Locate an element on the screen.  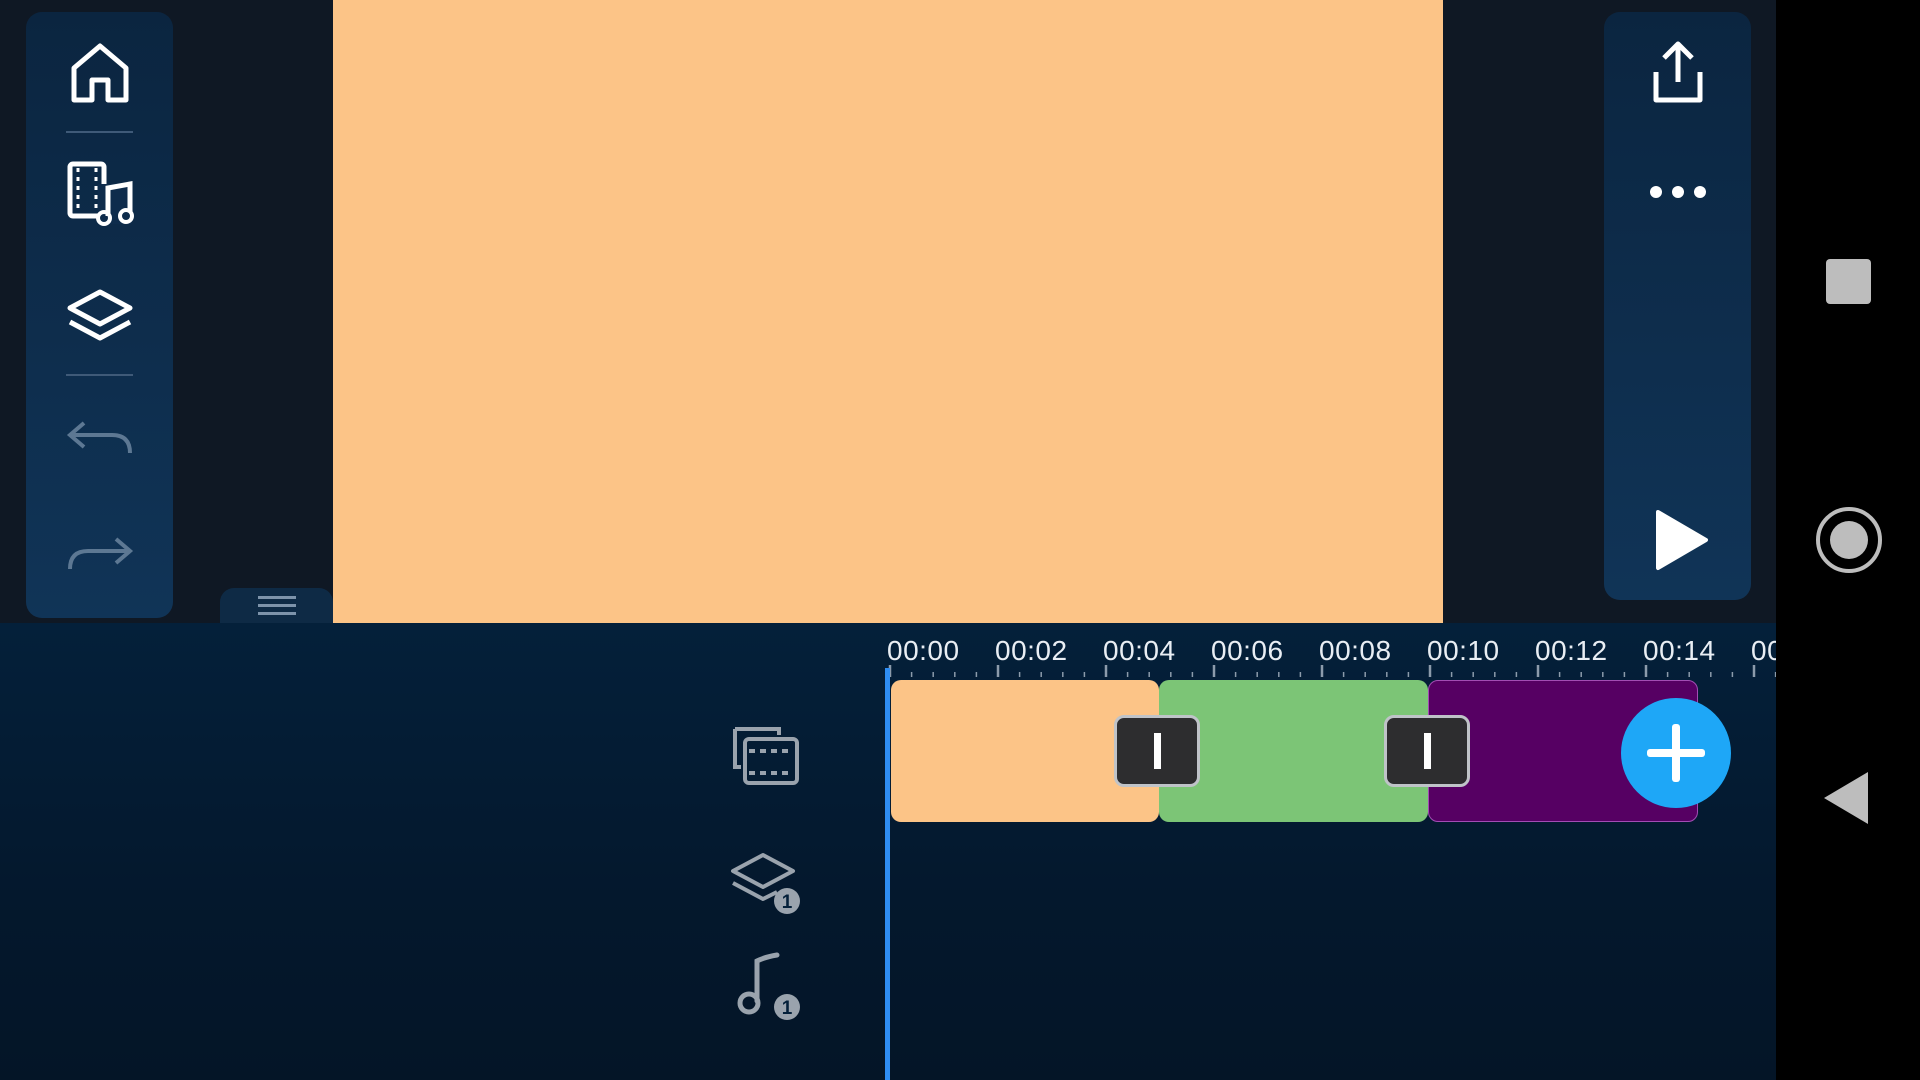
undo-icon is located at coordinates (99, 437).